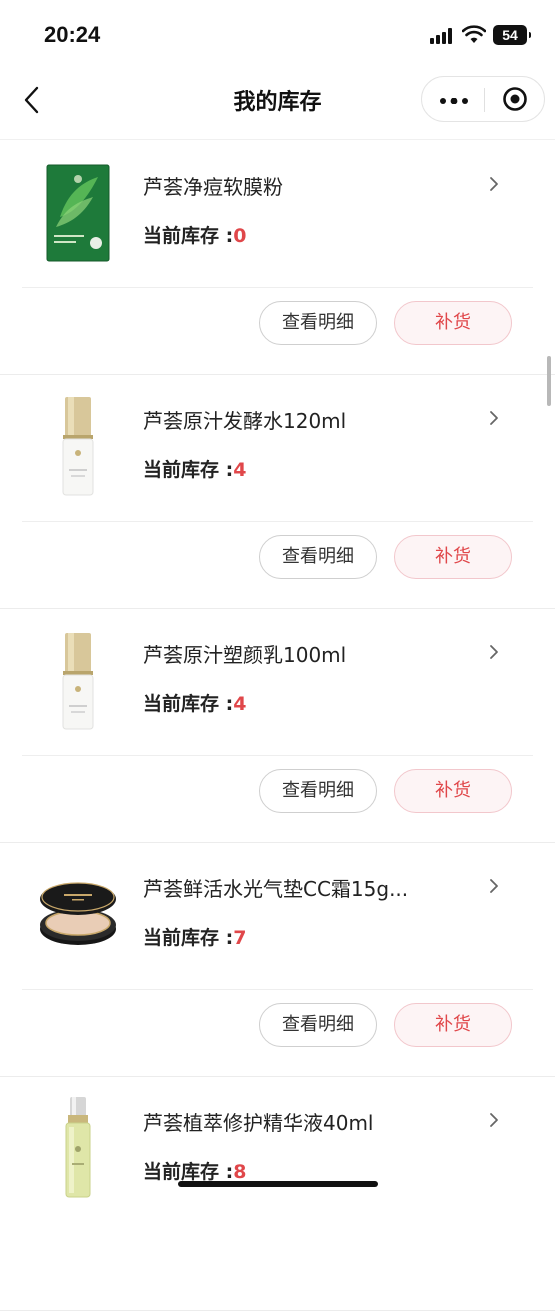  I want to click on stock-value: 0, so click(240, 236).